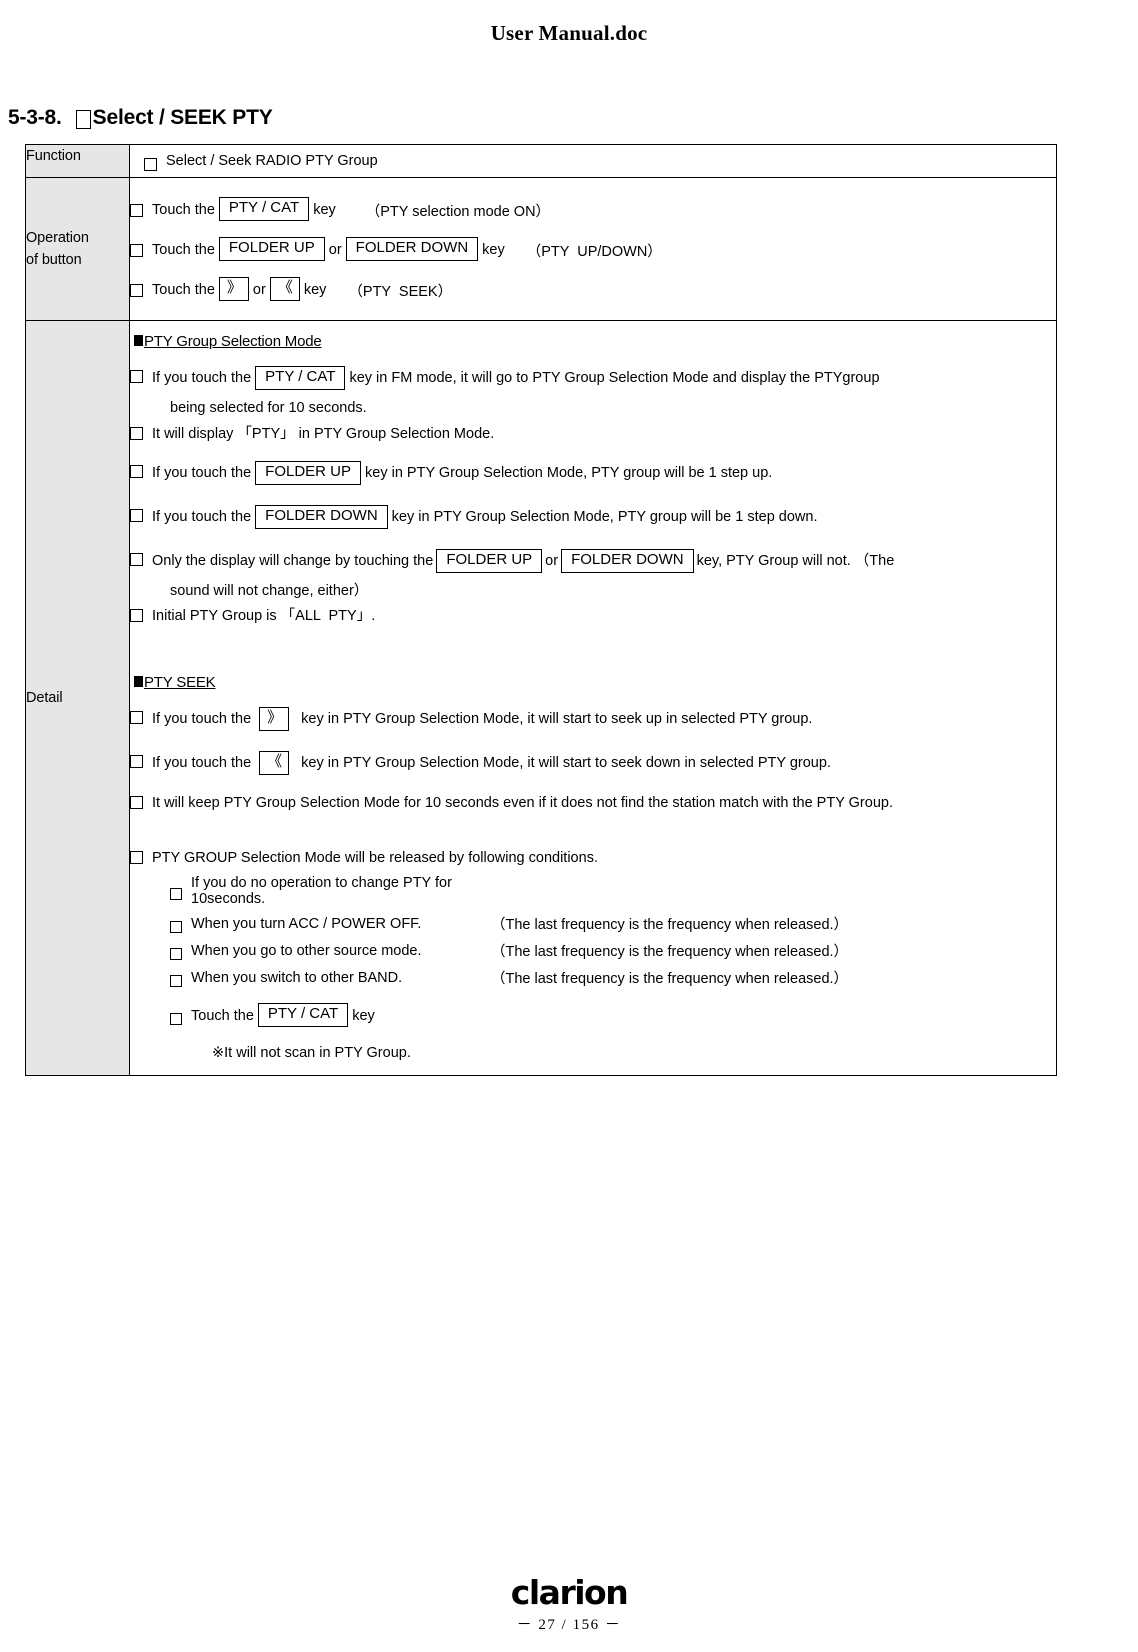 The width and height of the screenshot is (1138, 1652). Describe the element at coordinates (552, 560) in the screenshot. I see `detail-text-mid: or` at that location.